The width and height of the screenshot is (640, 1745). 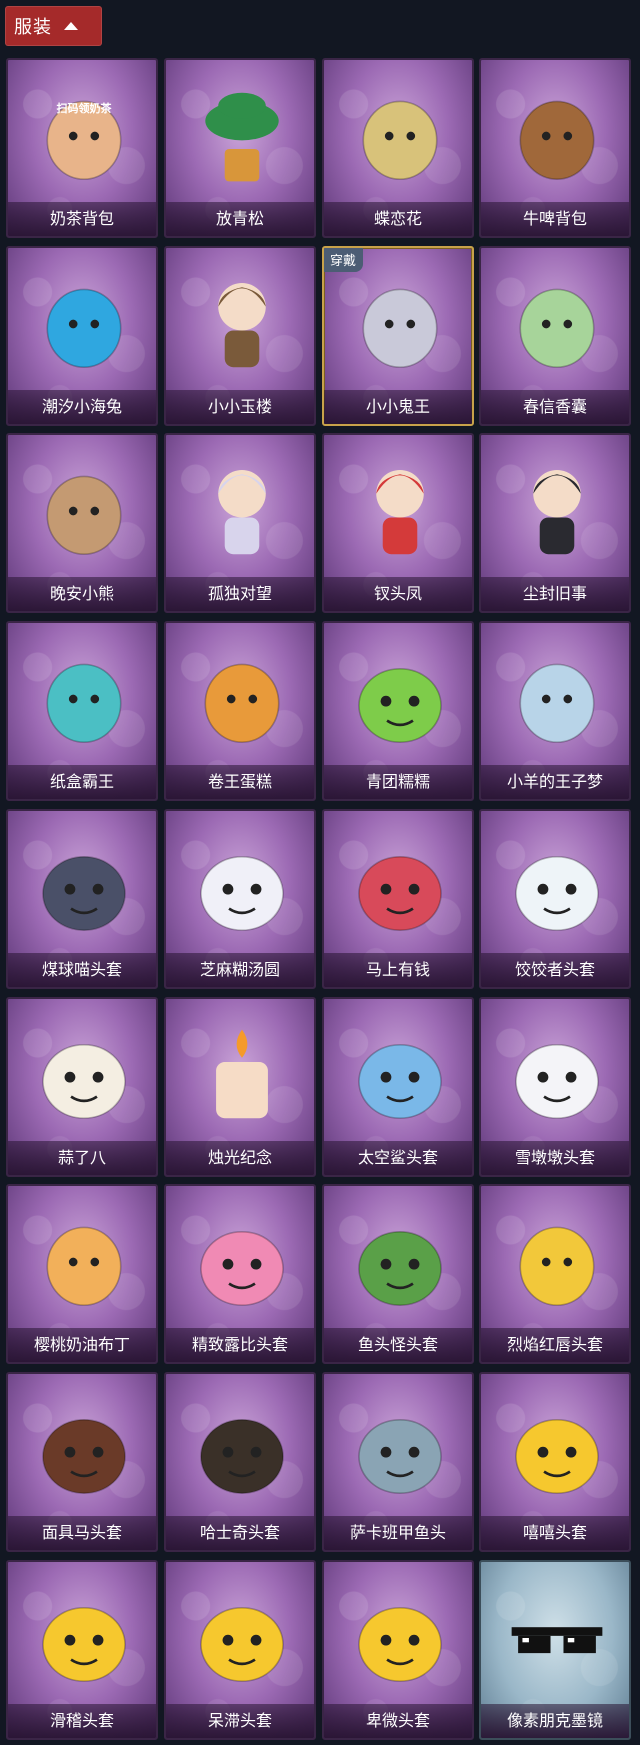 I want to click on fish-head-icon, so click(x=400, y=1262).